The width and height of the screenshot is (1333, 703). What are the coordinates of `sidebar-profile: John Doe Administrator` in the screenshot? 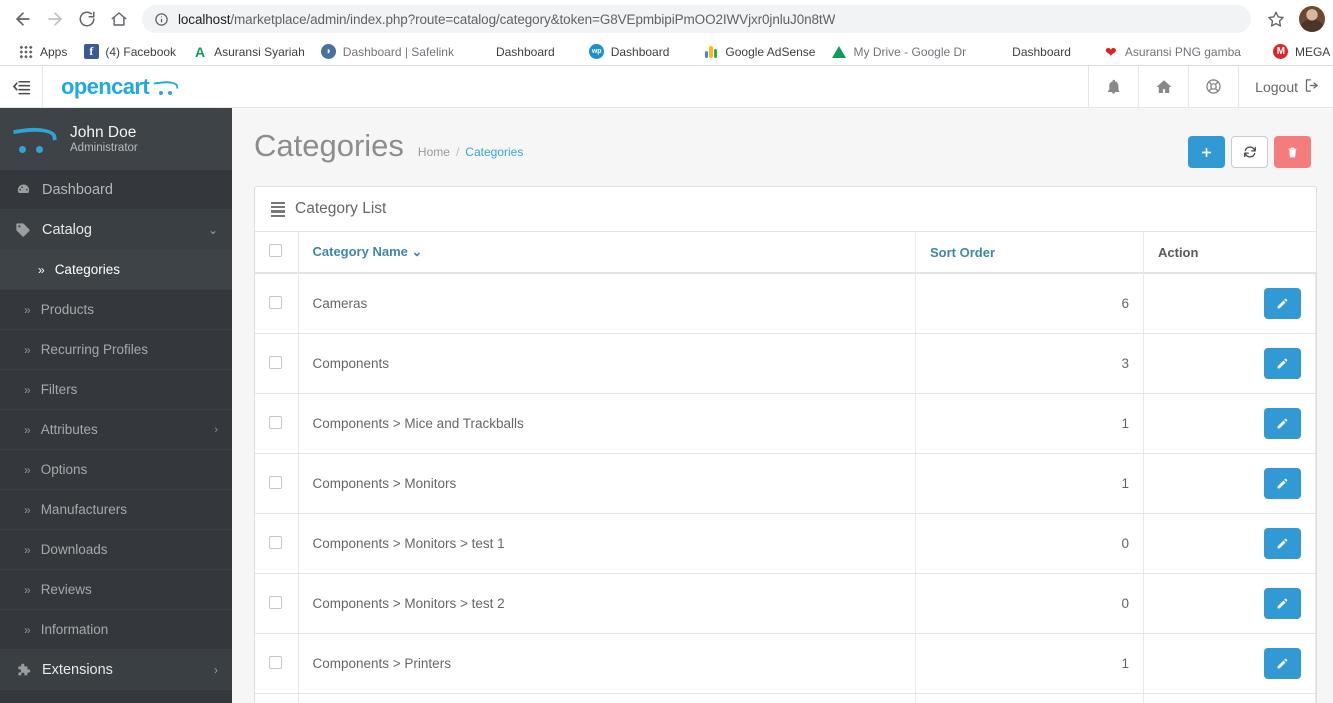 It's located at (116, 139).